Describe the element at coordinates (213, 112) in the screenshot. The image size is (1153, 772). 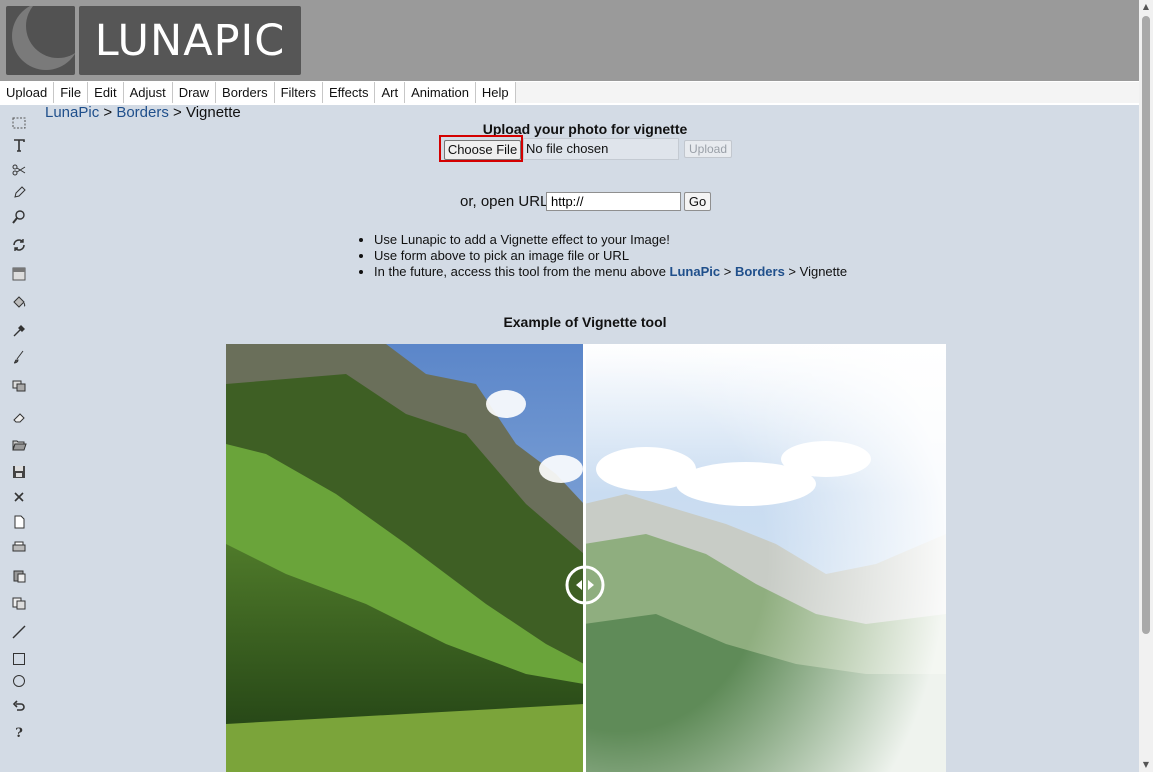
I see `breadcrumb-current: Vignette` at that location.